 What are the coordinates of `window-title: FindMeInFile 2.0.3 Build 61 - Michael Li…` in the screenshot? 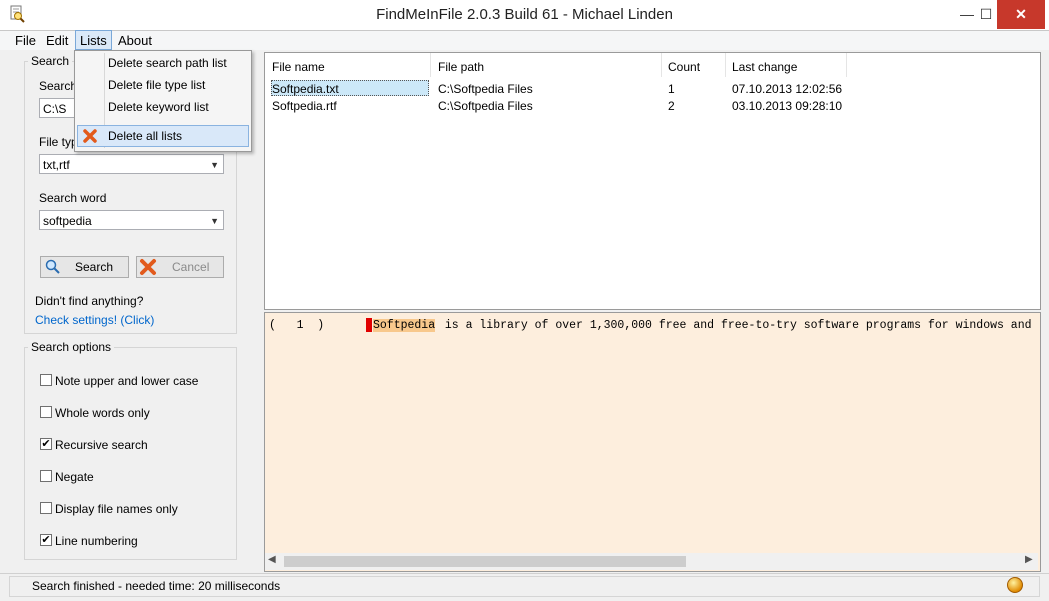 It's located at (524, 14).